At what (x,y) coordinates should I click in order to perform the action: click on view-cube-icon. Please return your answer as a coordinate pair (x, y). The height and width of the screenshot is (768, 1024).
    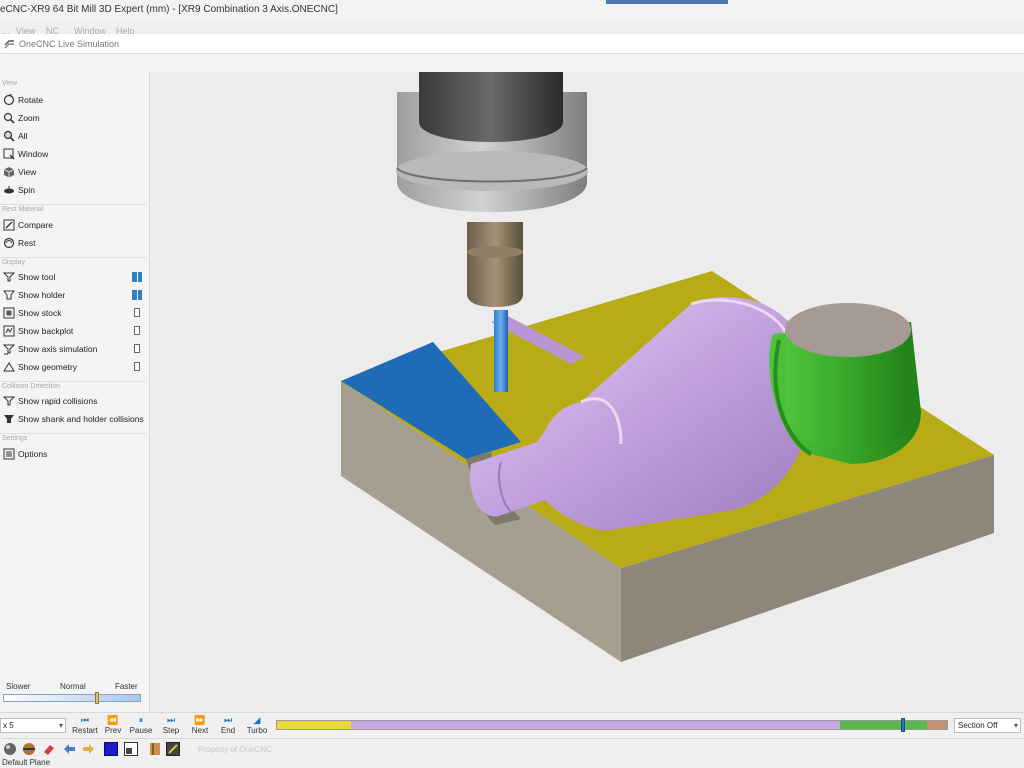
    Looking at the image, I should click on (8, 172).